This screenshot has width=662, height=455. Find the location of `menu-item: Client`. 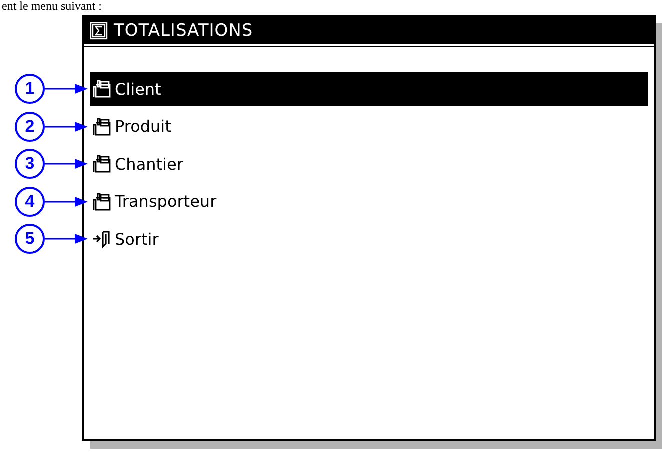

menu-item: Client is located at coordinates (369, 89).